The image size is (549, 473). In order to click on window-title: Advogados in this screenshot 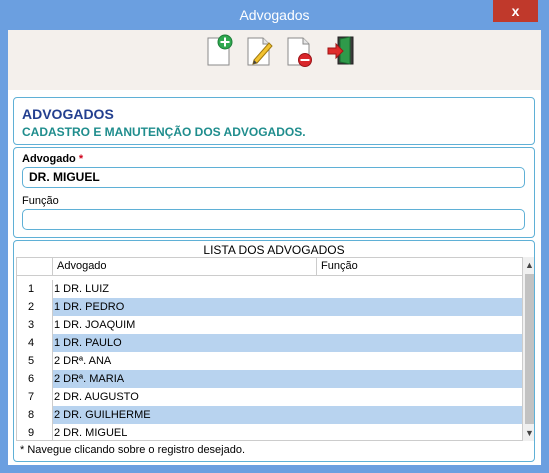, I will do `click(274, 15)`.